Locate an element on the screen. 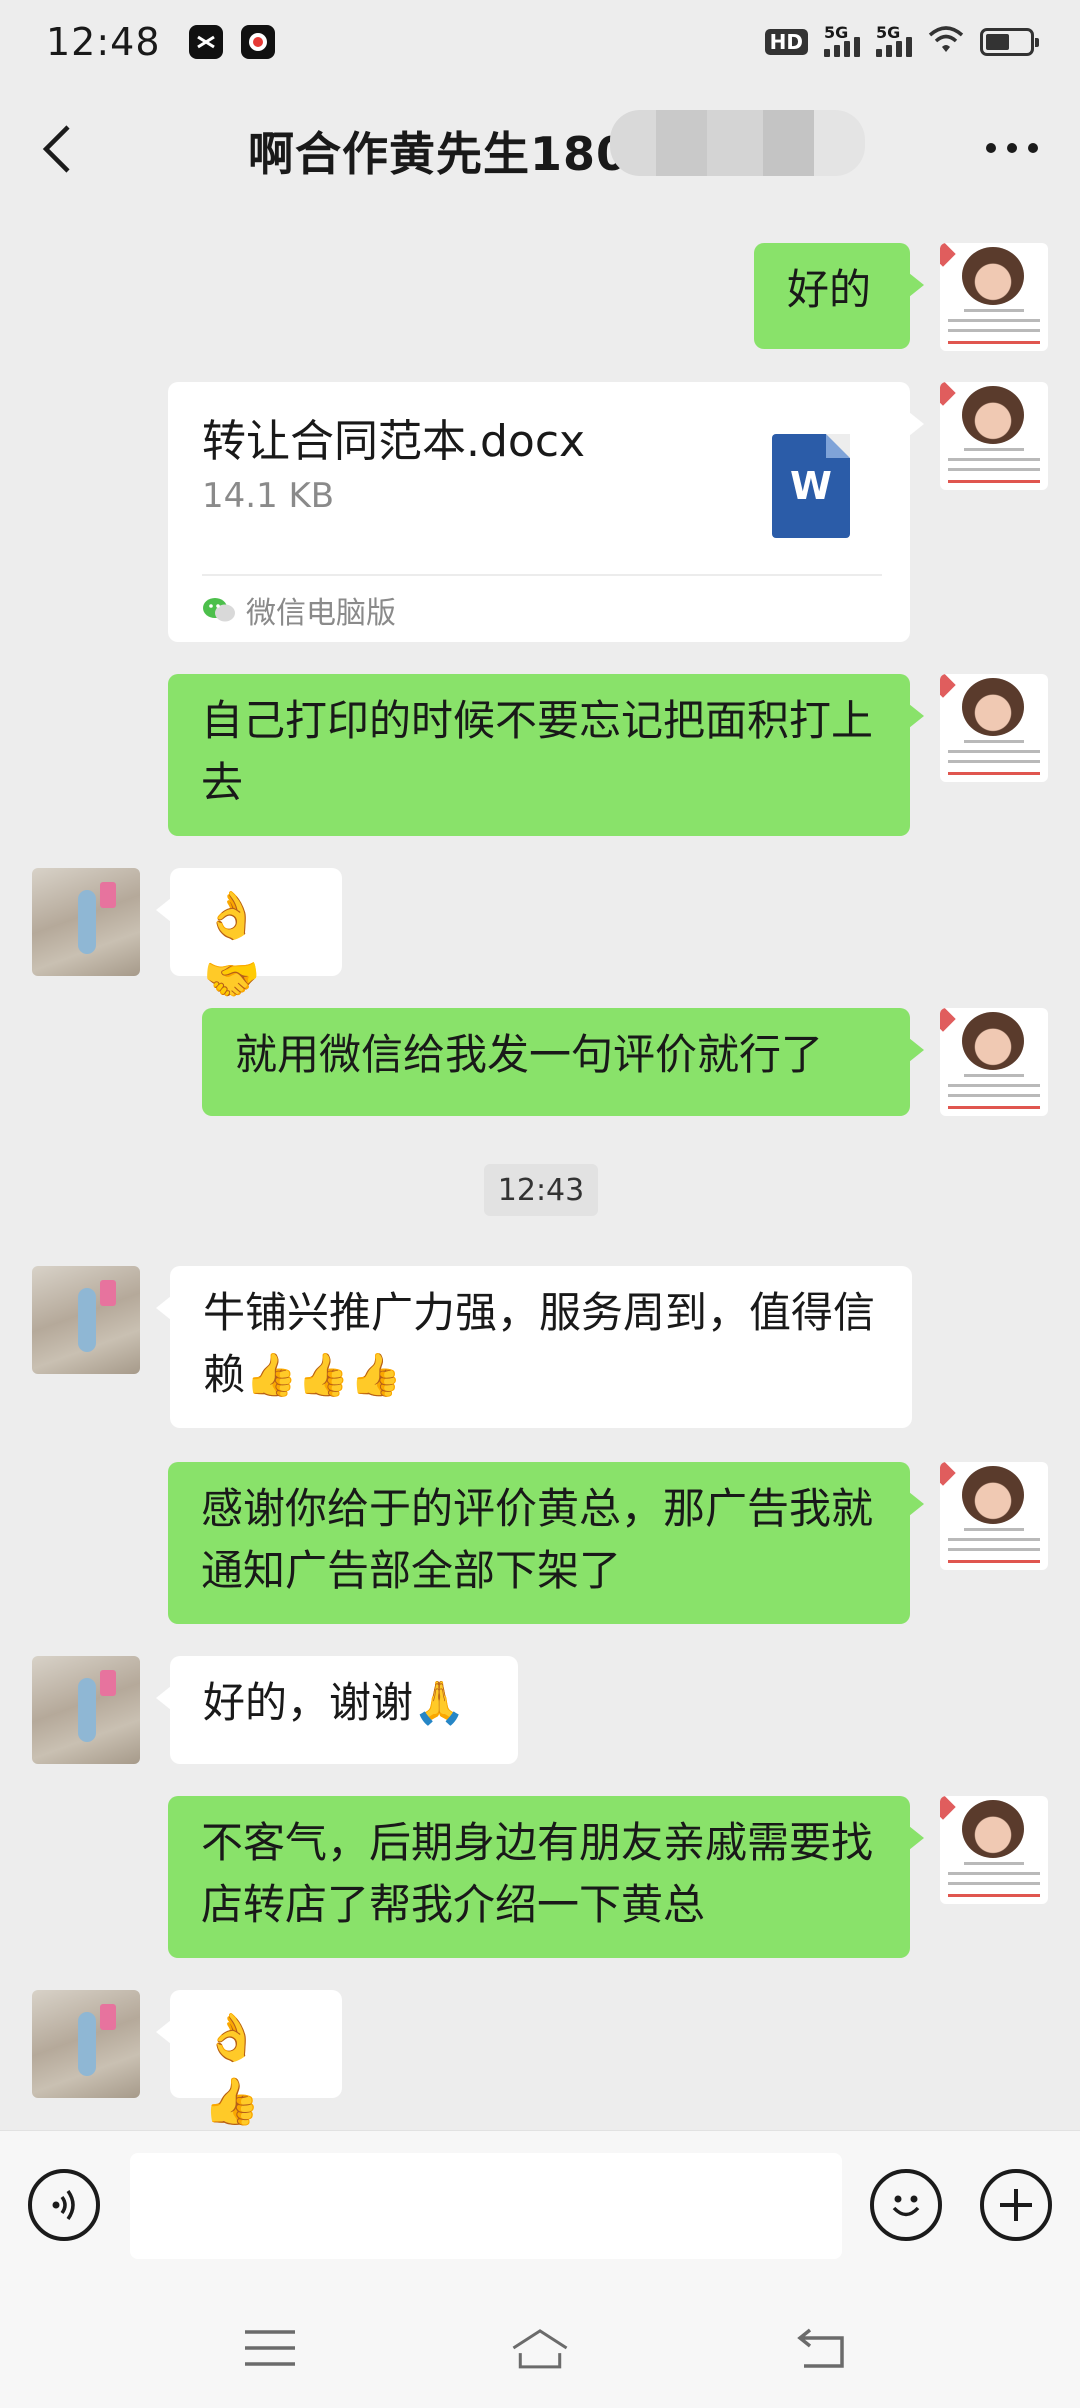 This screenshot has height=2408, width=1080. word-document-icon: W is located at coordinates (811, 486).